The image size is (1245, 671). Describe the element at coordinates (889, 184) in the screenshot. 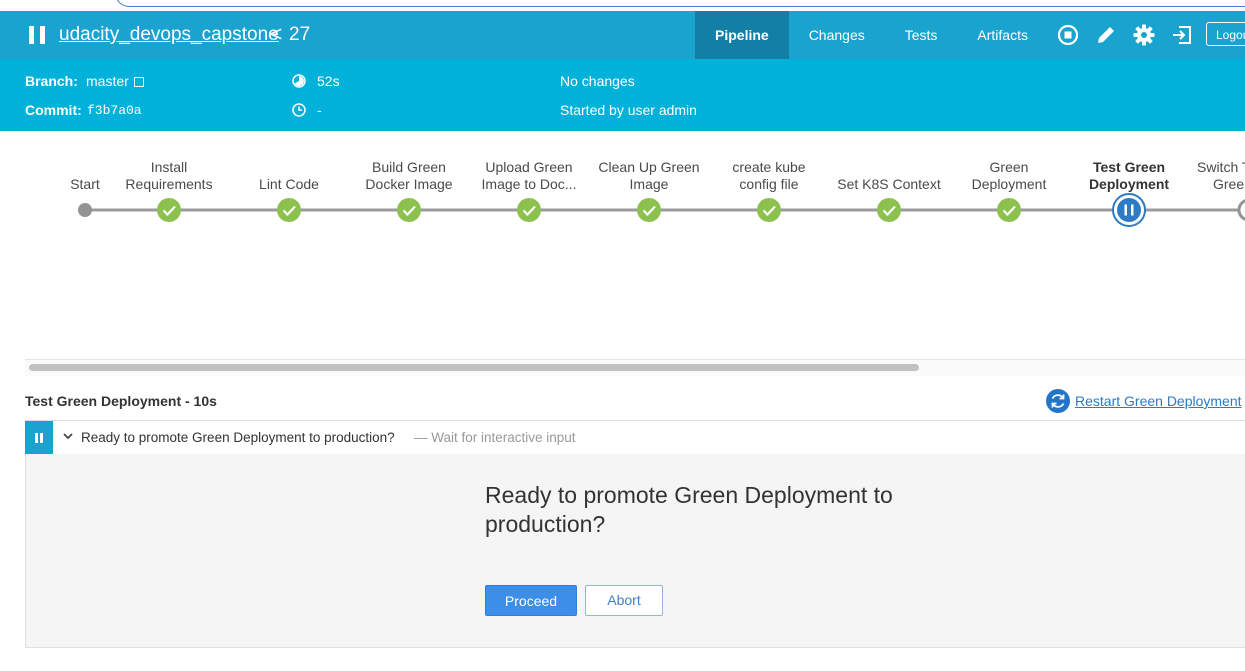

I see `stage-label: Set K8S Context` at that location.